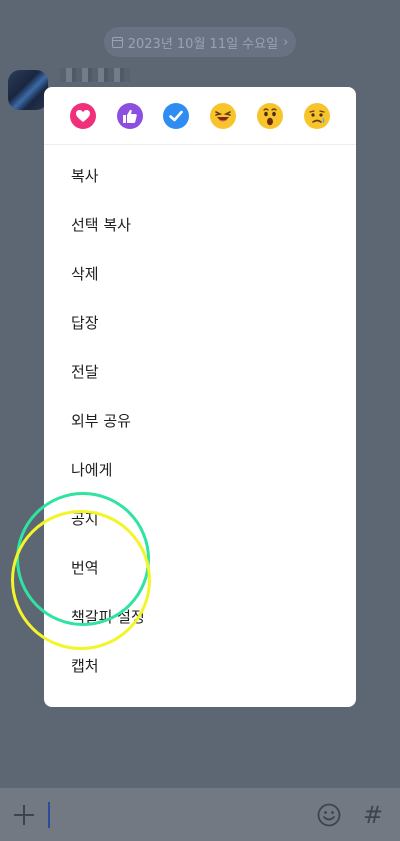  What do you see at coordinates (201, 372) in the screenshot?
I see `menu-item-forward: 전달` at bounding box center [201, 372].